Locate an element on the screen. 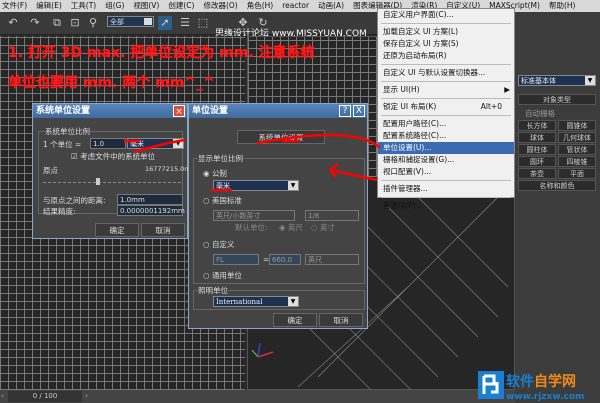 The width and height of the screenshot is (600, 403). svg-text: www.rjzxw.com is located at coordinates (545, 397).